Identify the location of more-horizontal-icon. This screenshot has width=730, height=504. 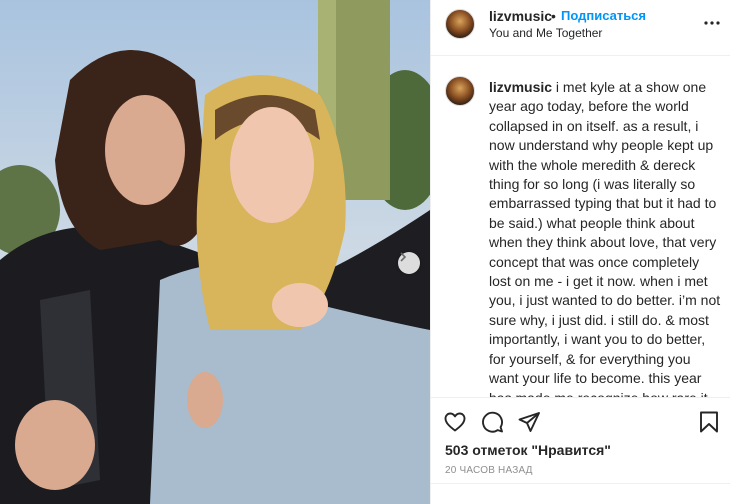
(712, 23).